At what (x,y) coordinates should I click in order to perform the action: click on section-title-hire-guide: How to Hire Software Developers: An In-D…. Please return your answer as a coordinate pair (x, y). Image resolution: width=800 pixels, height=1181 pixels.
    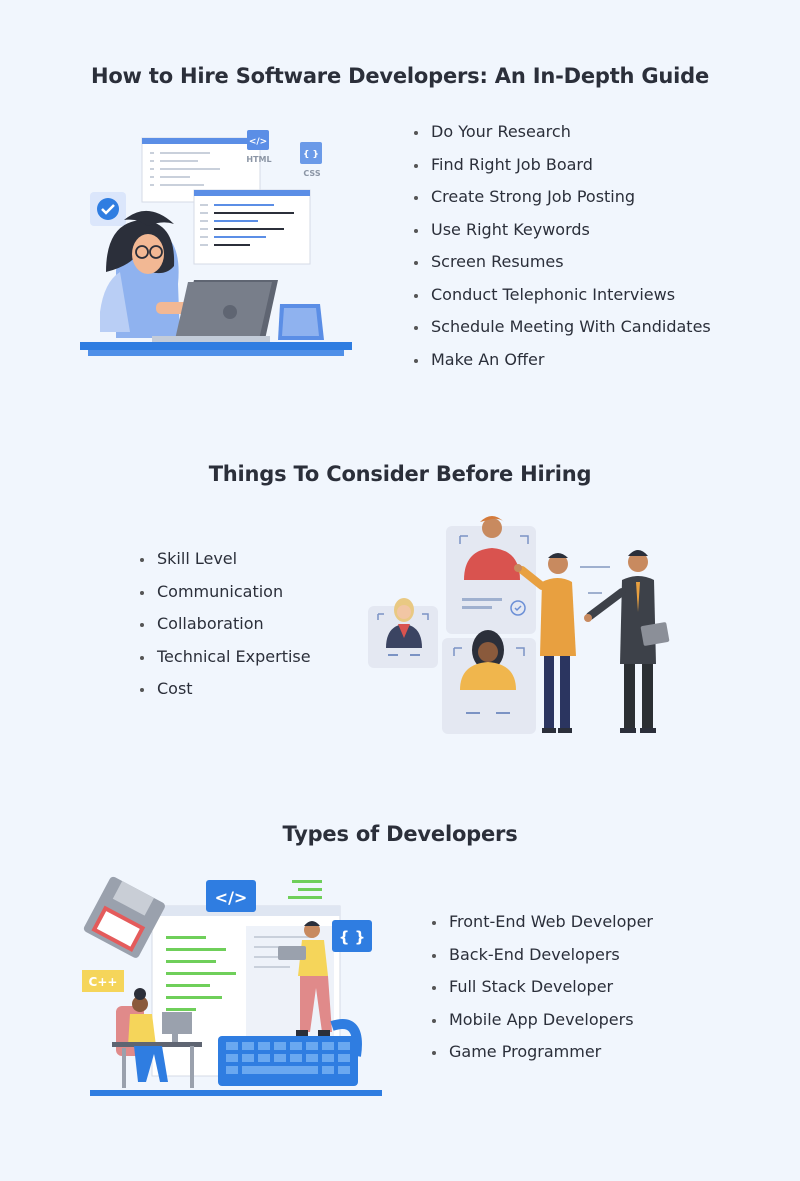
    Looking at the image, I should click on (400, 76).